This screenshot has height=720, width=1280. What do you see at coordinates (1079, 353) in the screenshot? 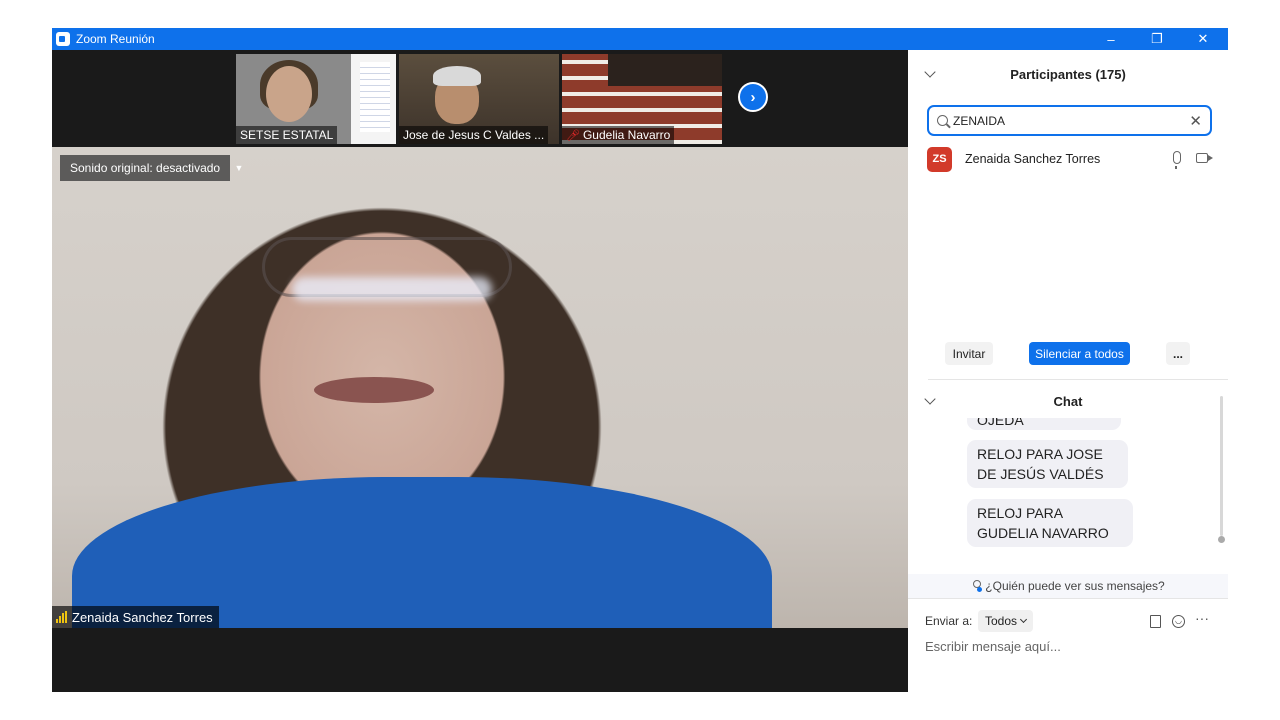
I see `mute-all-button: Silenciar a todos` at bounding box center [1079, 353].